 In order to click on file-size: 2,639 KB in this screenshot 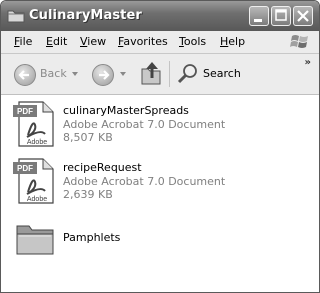, I will do `click(88, 194)`.